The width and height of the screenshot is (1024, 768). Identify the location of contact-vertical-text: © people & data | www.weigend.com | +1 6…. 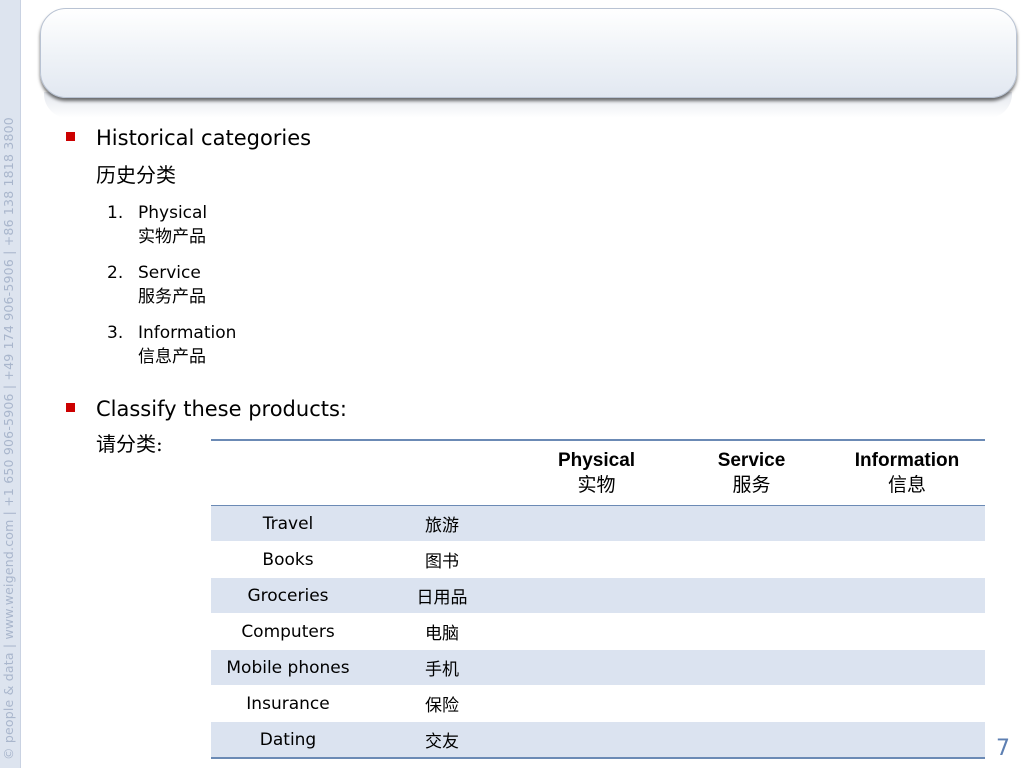
(8, 438).